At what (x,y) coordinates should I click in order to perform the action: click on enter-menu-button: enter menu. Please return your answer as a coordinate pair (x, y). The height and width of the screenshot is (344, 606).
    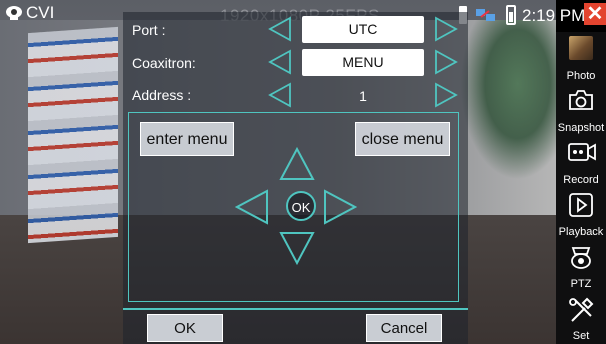
    Looking at the image, I should click on (187, 139).